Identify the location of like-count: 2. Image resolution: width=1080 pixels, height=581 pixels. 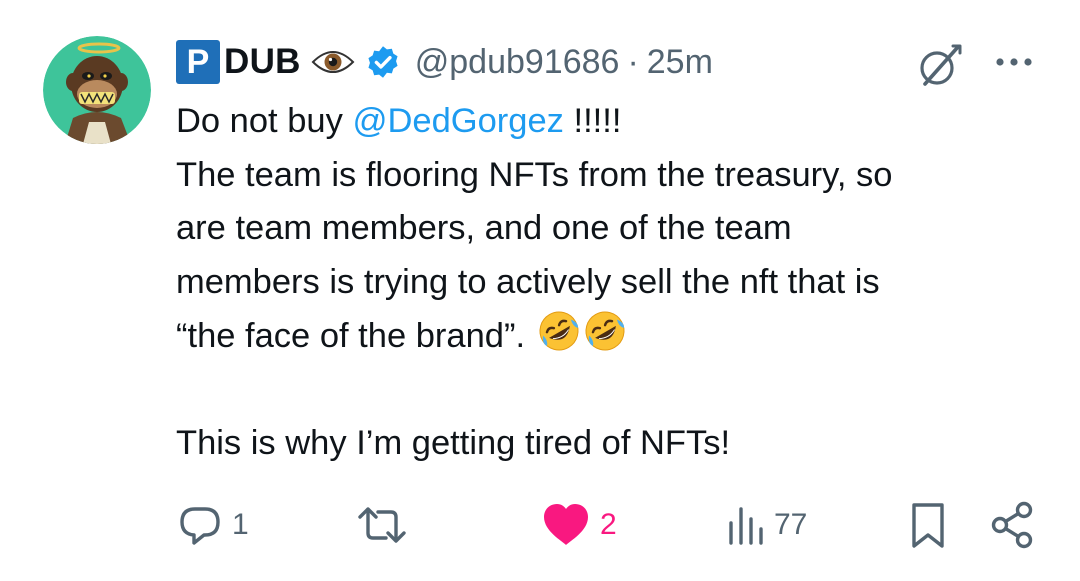
(608, 524).